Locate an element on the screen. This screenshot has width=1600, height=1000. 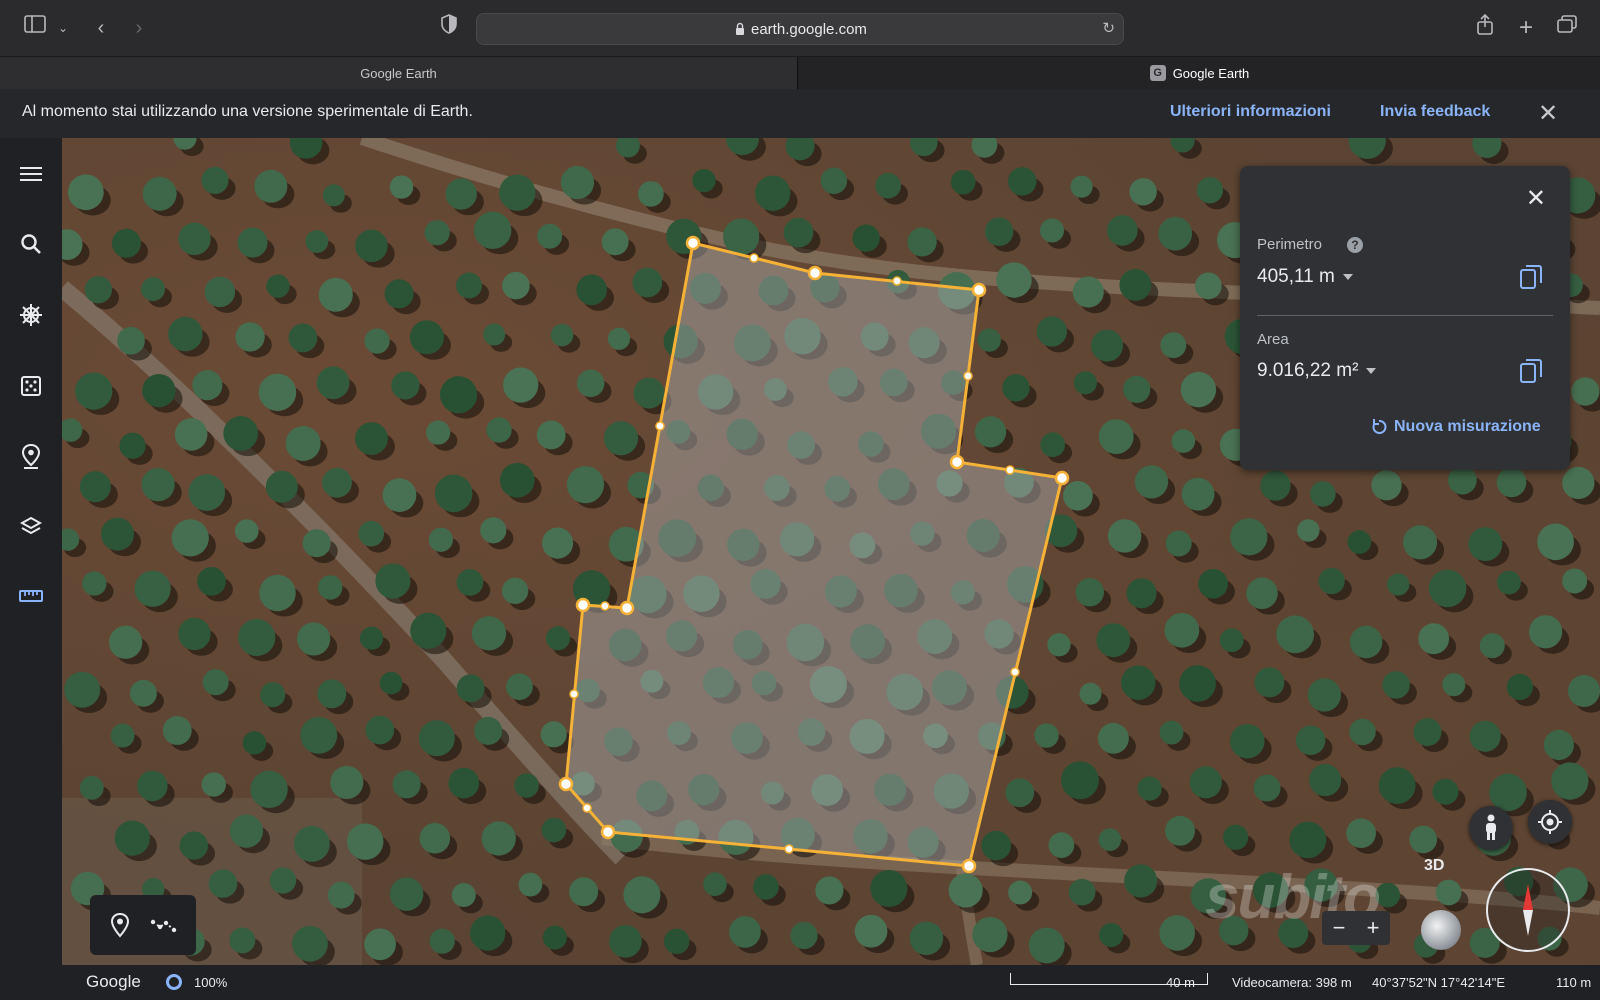
help-icon: ? is located at coordinates (1355, 245).